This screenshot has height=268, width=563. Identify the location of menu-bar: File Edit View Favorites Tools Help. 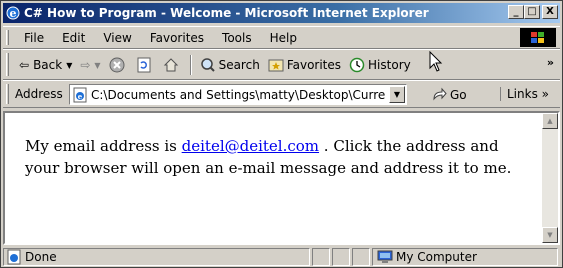
(281, 37).